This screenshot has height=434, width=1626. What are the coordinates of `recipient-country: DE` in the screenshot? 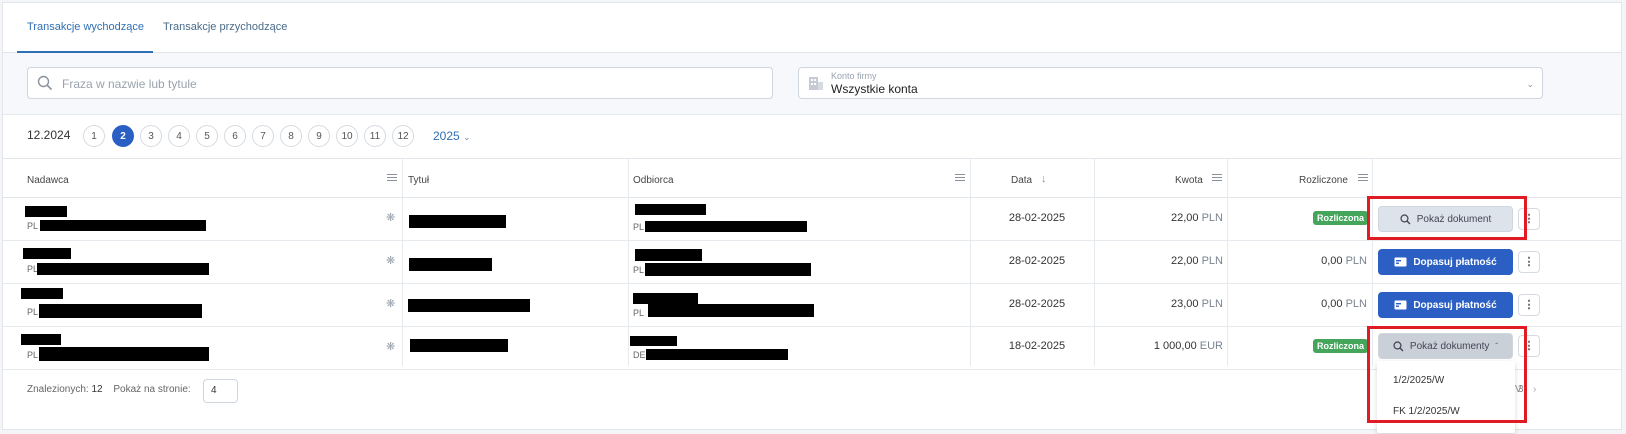 It's located at (639, 355).